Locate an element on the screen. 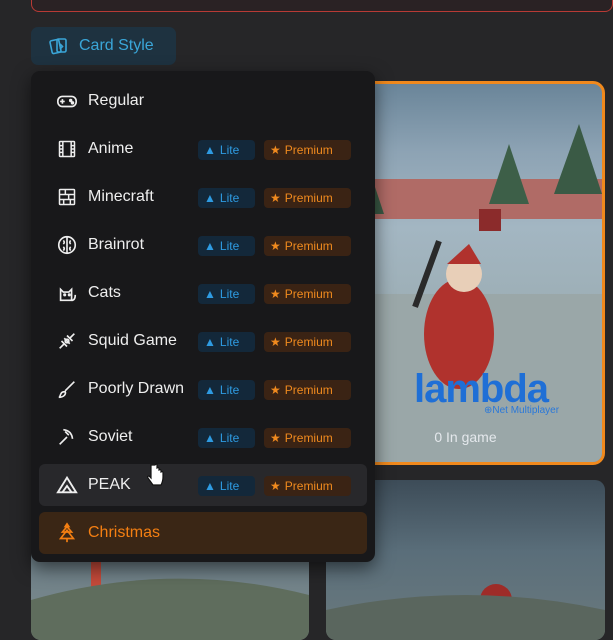  brush-icon is located at coordinates (67, 389).